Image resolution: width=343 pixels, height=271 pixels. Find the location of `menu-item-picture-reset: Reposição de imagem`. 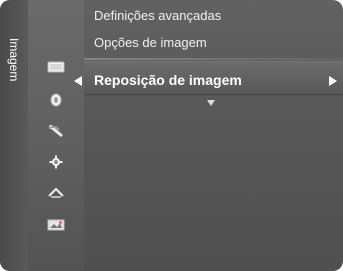

menu-item-picture-reset: Reposição de imagem is located at coordinates (208, 78).